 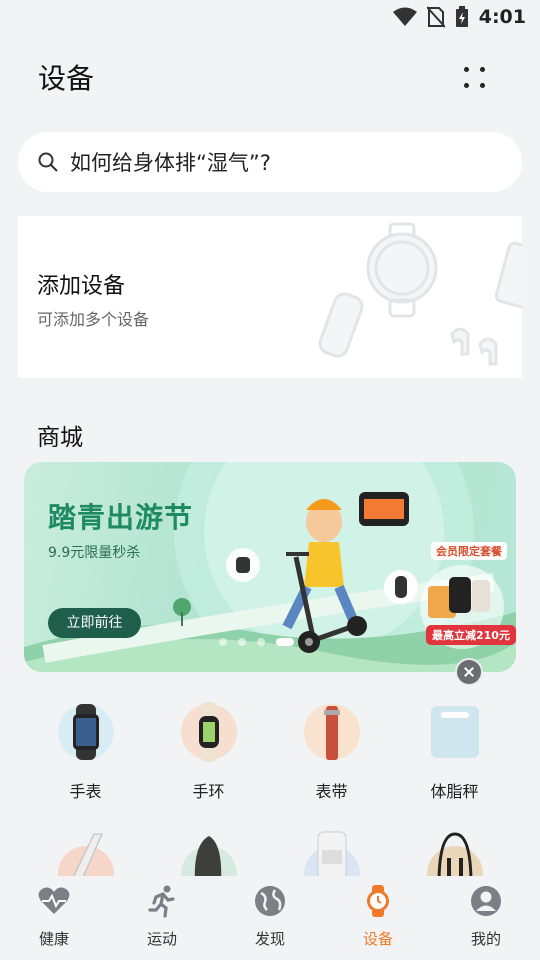 What do you see at coordinates (208, 732) in the screenshot?
I see `band-icon` at bounding box center [208, 732].